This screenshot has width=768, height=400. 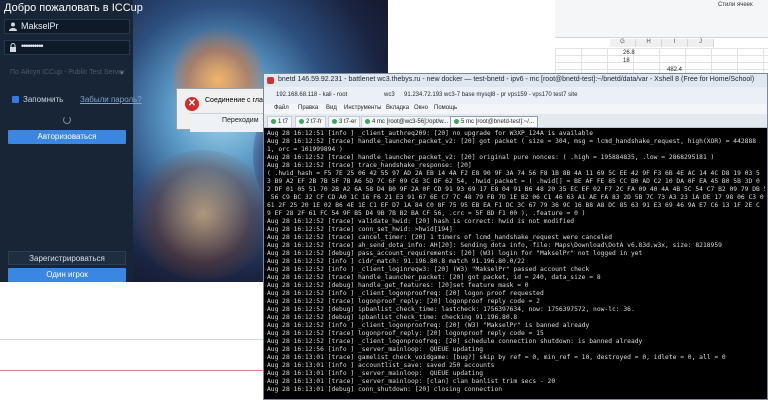 I want to click on address-item: wc3, so click(x=389, y=95).